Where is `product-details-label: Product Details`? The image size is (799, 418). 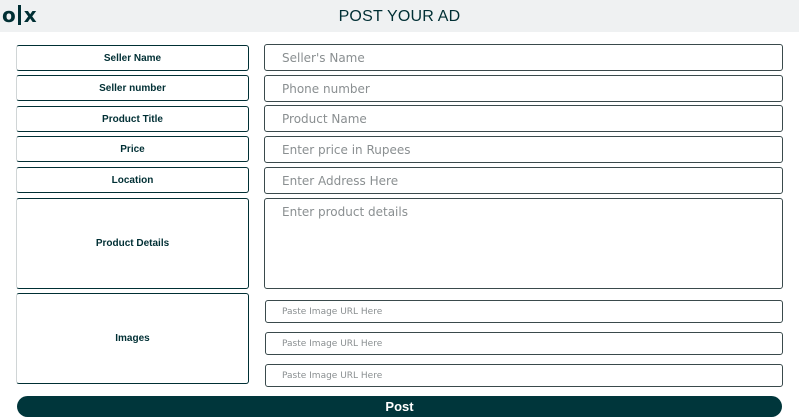
product-details-label: Product Details is located at coordinates (132, 243).